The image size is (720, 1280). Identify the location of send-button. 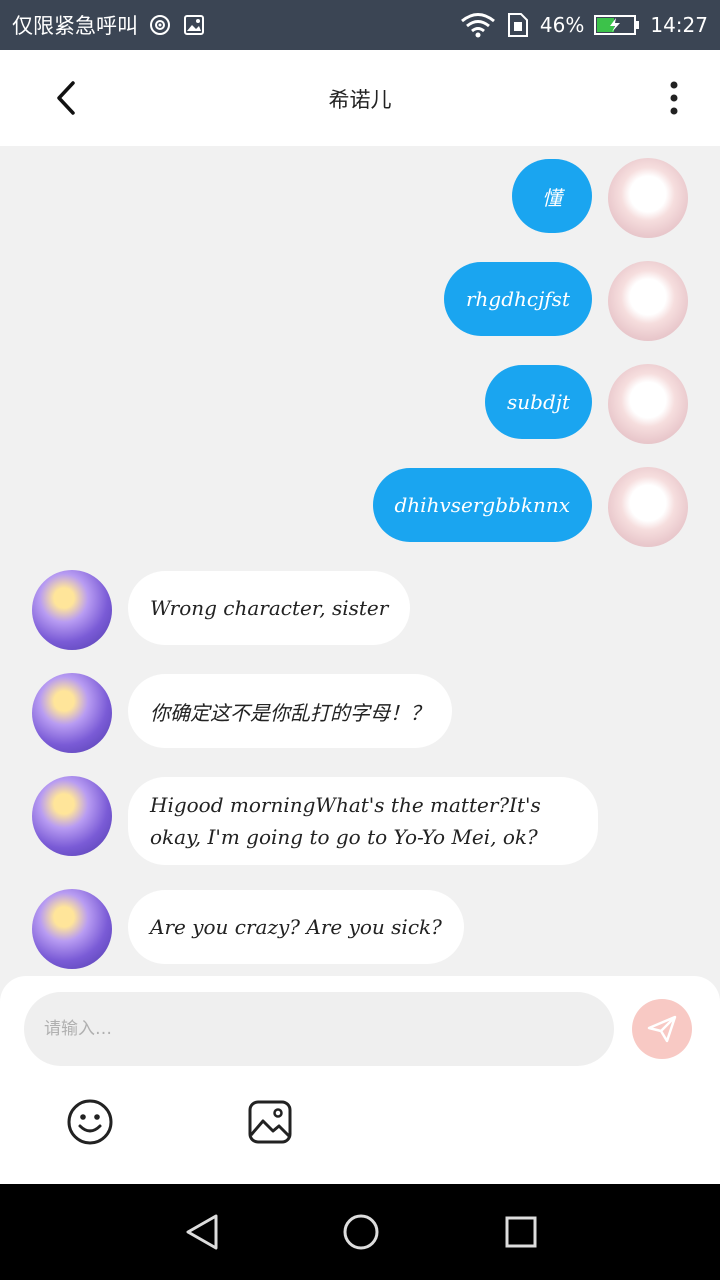
(662, 1029).